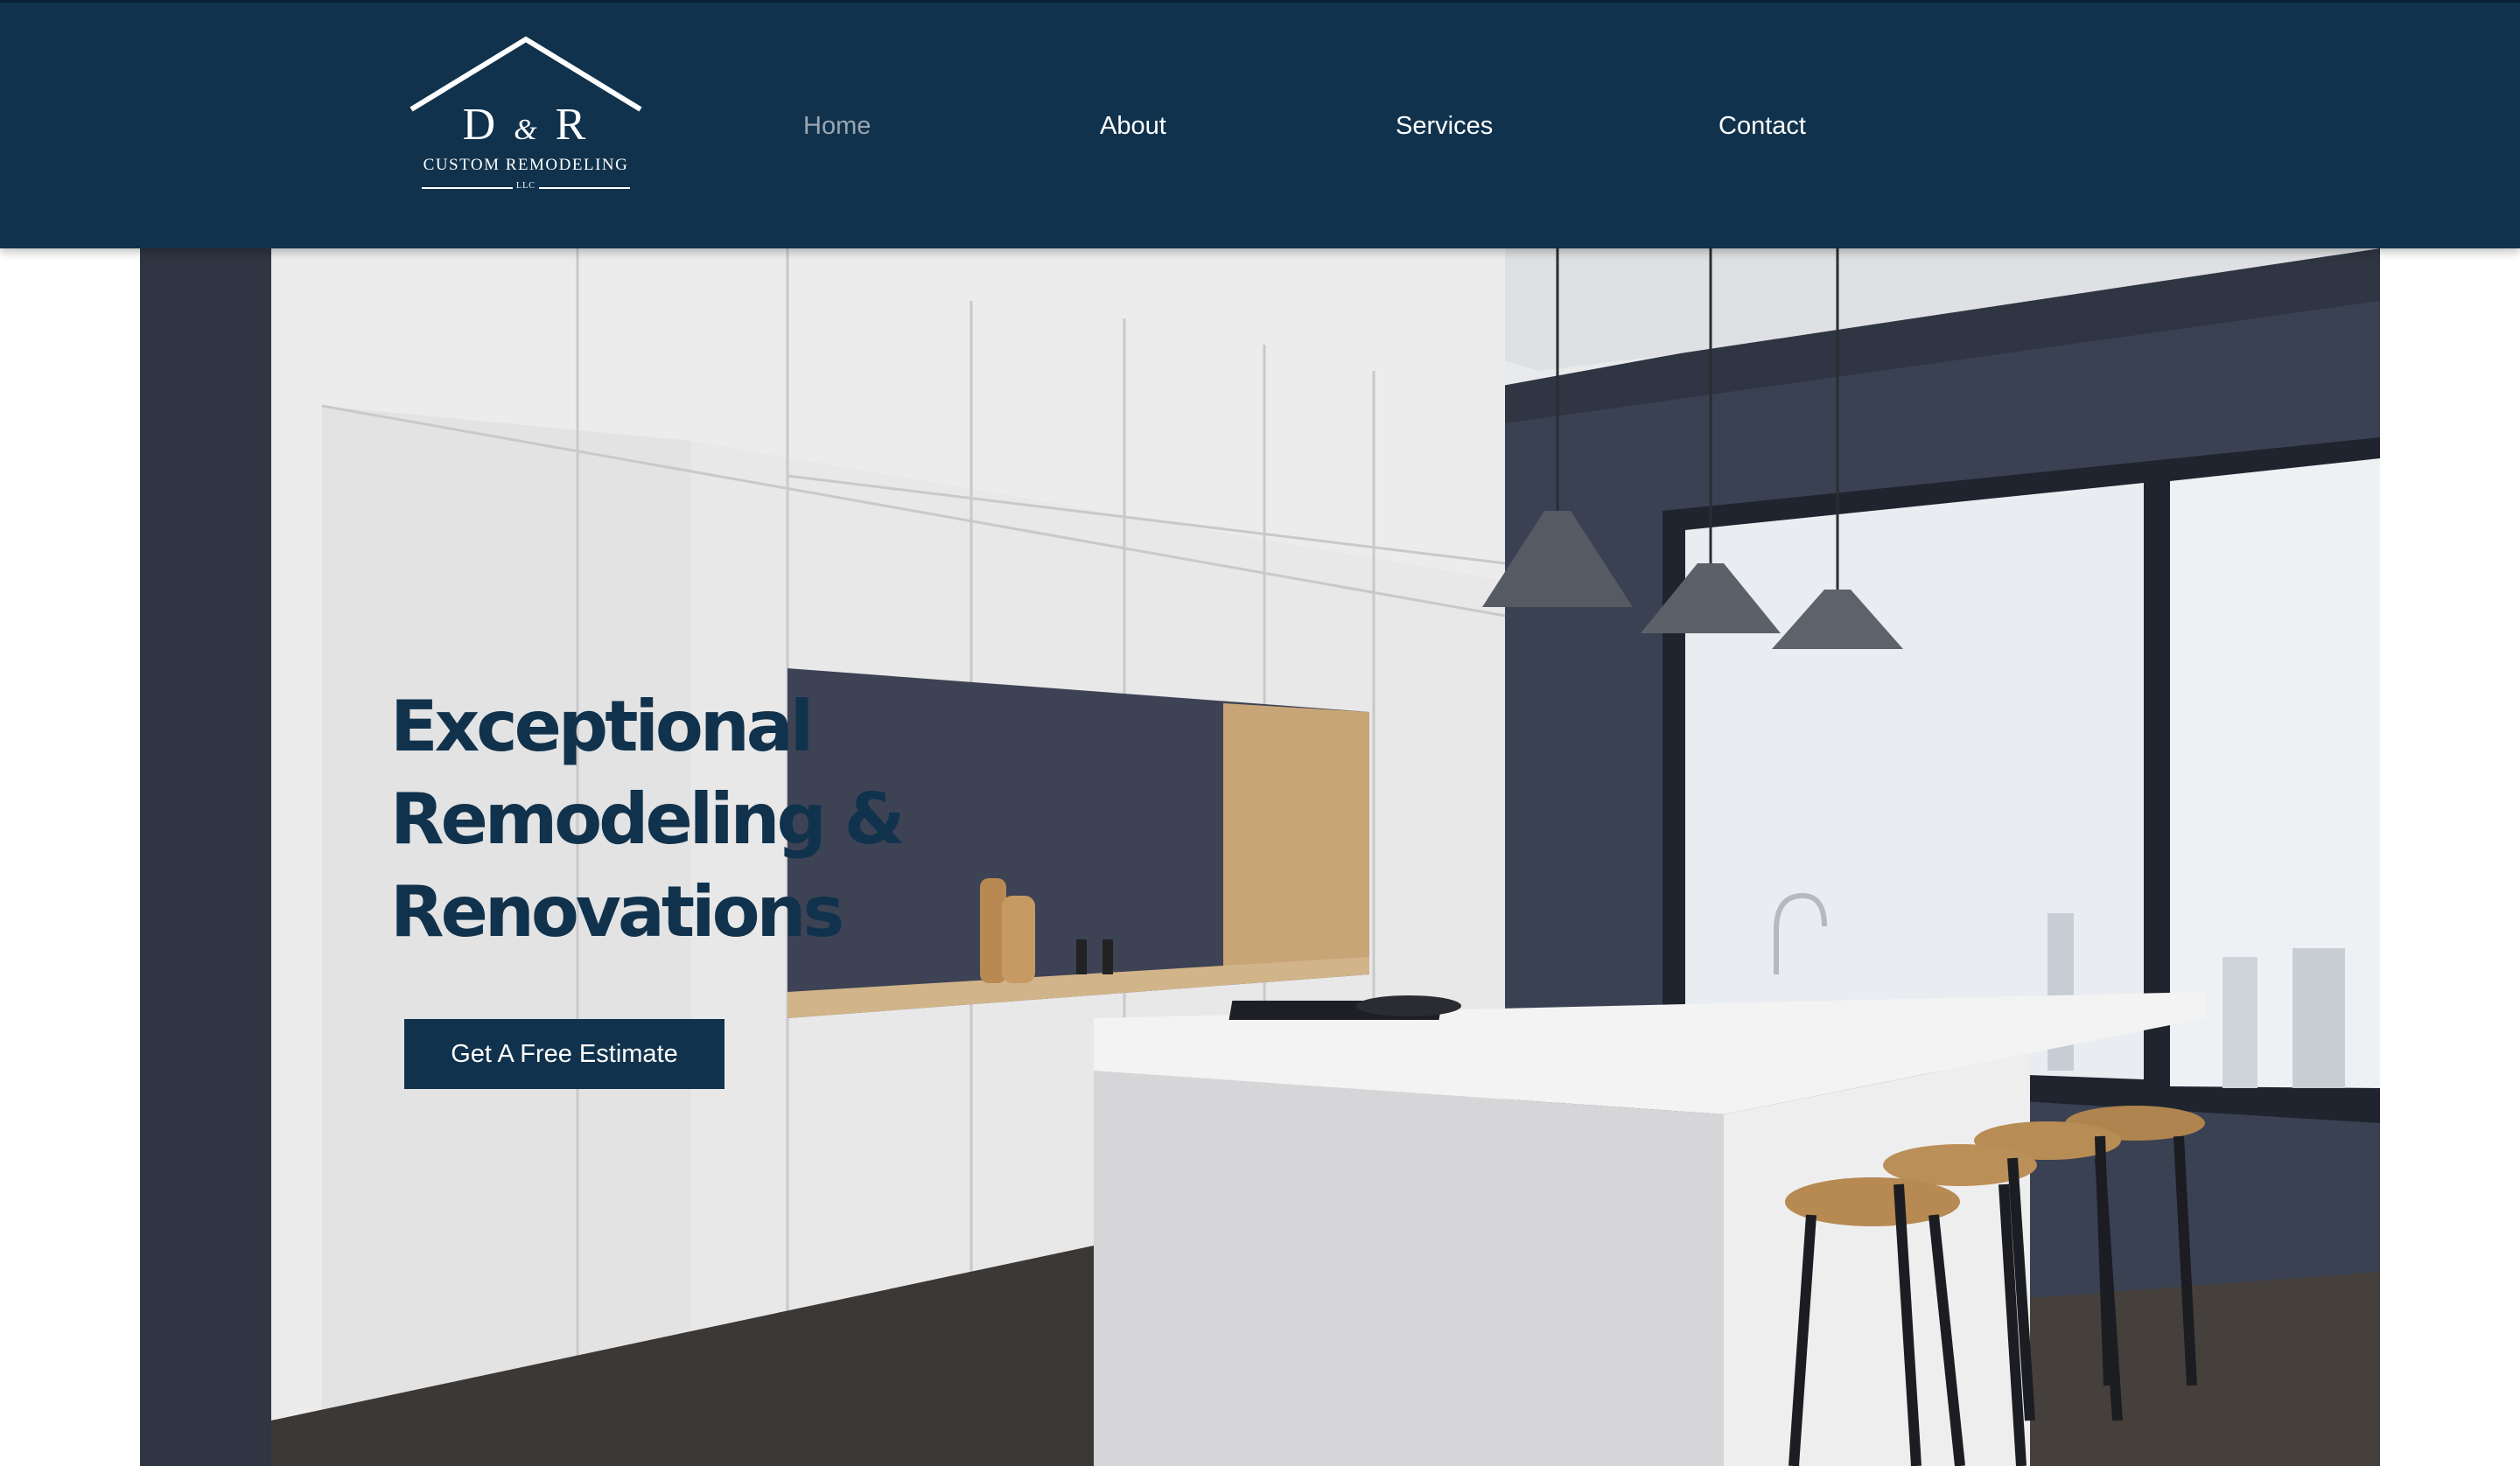 This screenshot has height=1466, width=2520. Describe the element at coordinates (837, 126) in the screenshot. I see `nav-home: Home` at that location.